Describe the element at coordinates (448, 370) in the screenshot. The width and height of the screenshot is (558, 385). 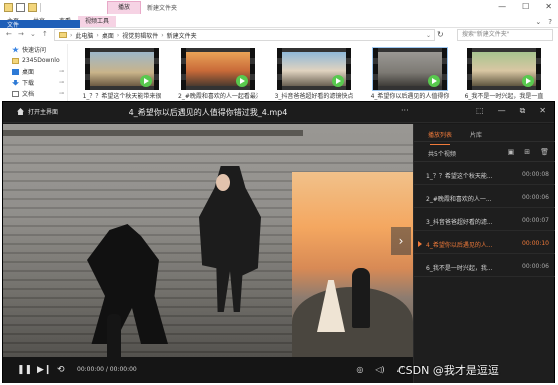
I see `watermark: CSDN @我才是逗逗` at that location.